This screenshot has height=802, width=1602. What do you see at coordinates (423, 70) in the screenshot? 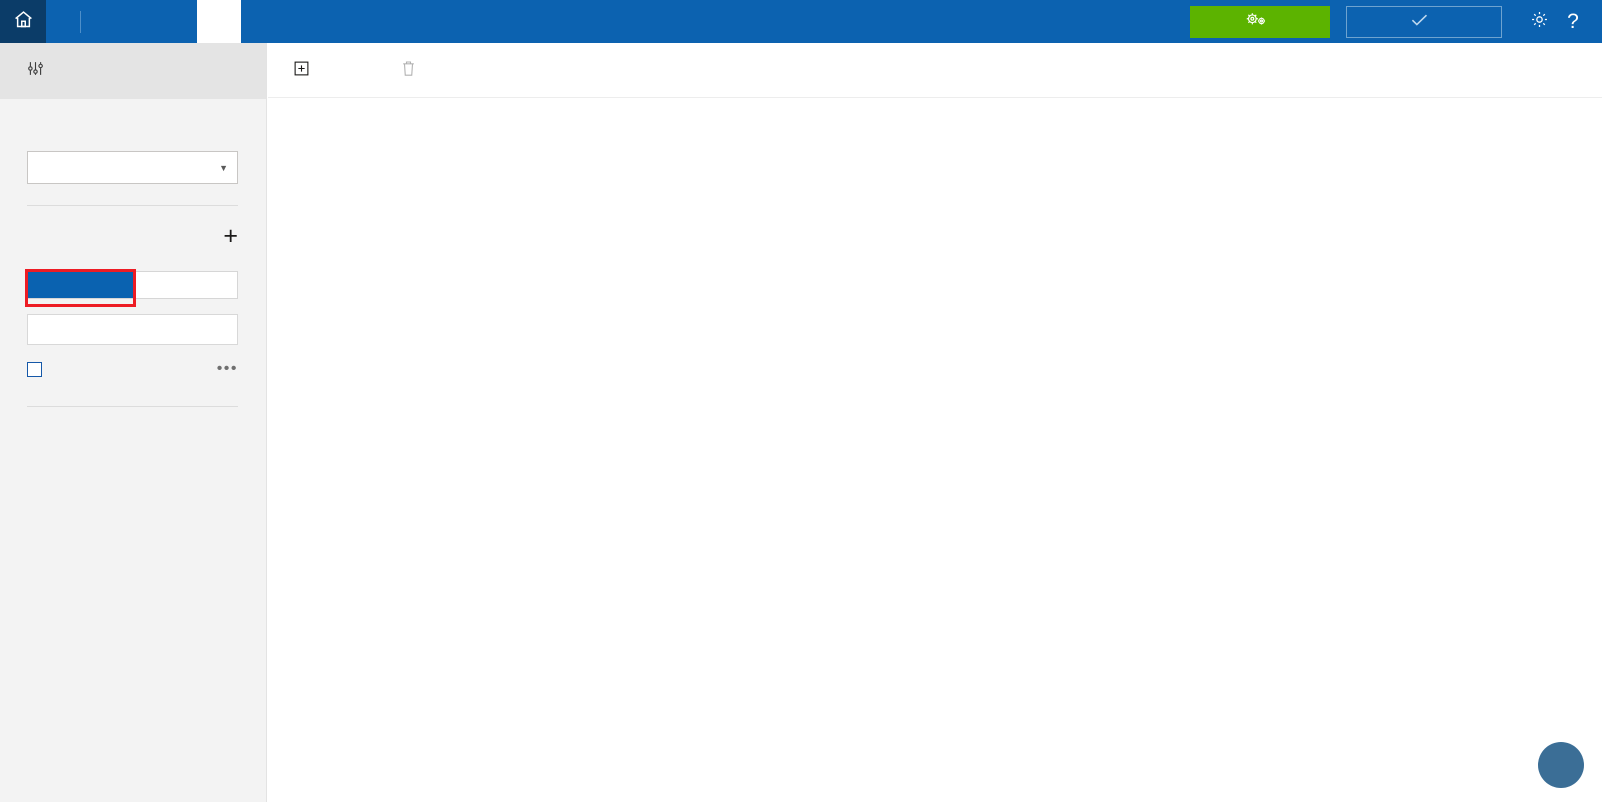
I see `delete-button` at bounding box center [423, 70].